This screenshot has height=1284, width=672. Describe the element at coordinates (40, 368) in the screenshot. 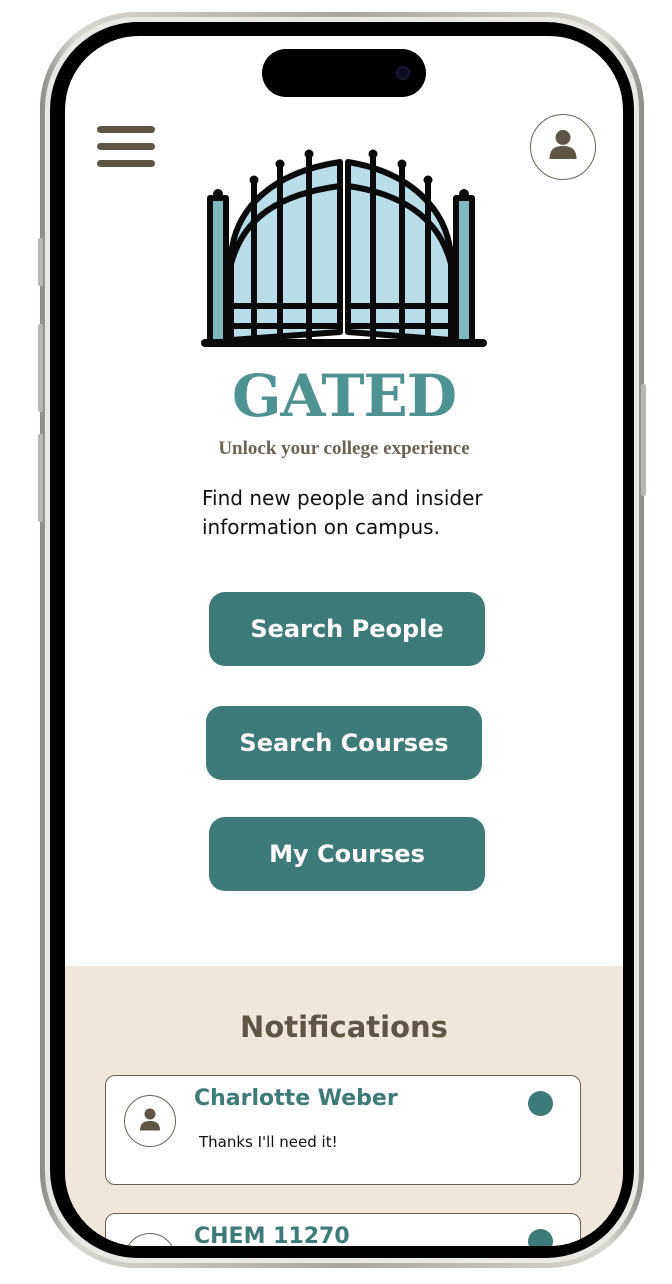

I see `volume-up-button` at that location.